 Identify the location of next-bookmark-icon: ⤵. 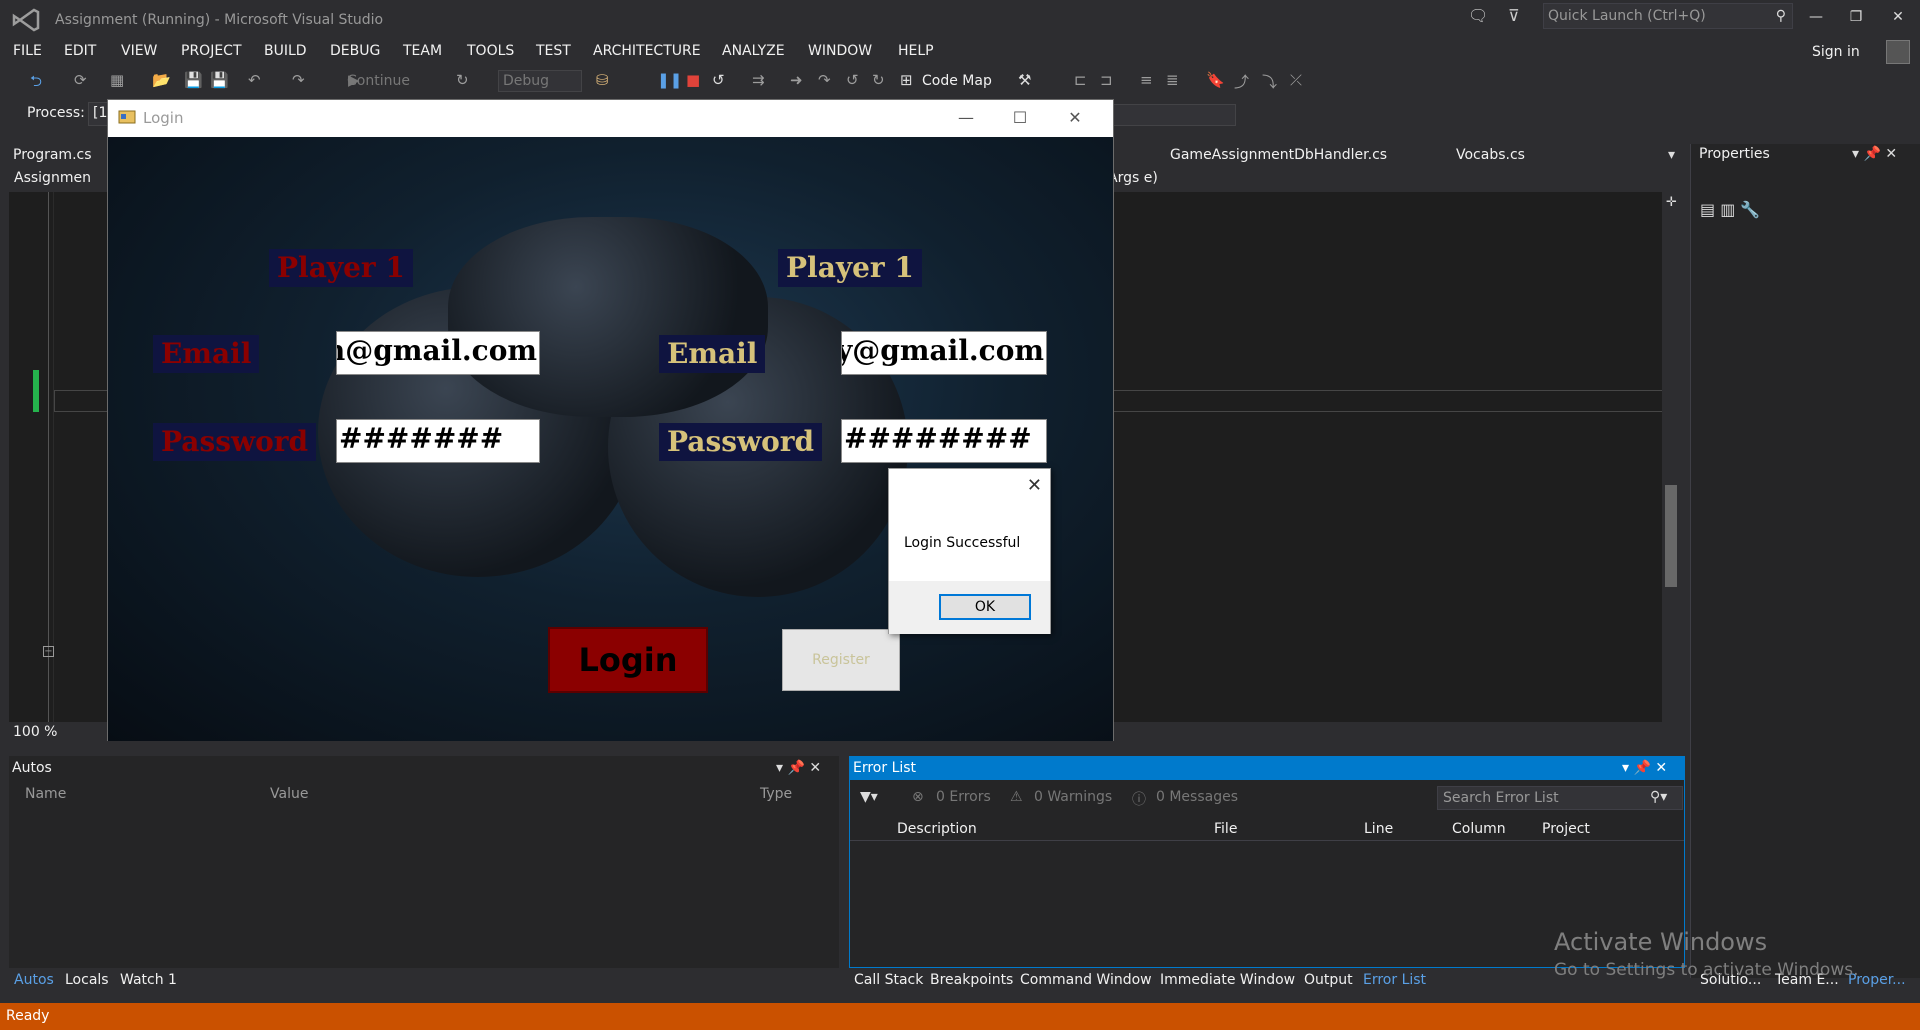
(1269, 81).